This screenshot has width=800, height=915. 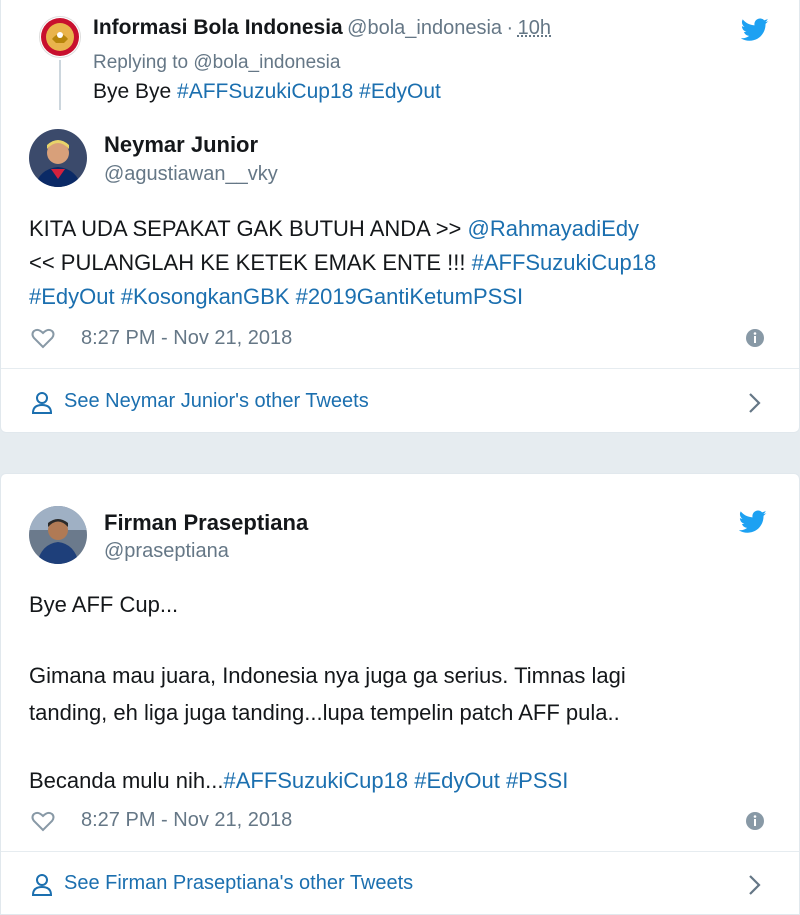 I want to click on see-other-tweets-label: See Neymar Junior's other Tweets, so click(x=216, y=401).